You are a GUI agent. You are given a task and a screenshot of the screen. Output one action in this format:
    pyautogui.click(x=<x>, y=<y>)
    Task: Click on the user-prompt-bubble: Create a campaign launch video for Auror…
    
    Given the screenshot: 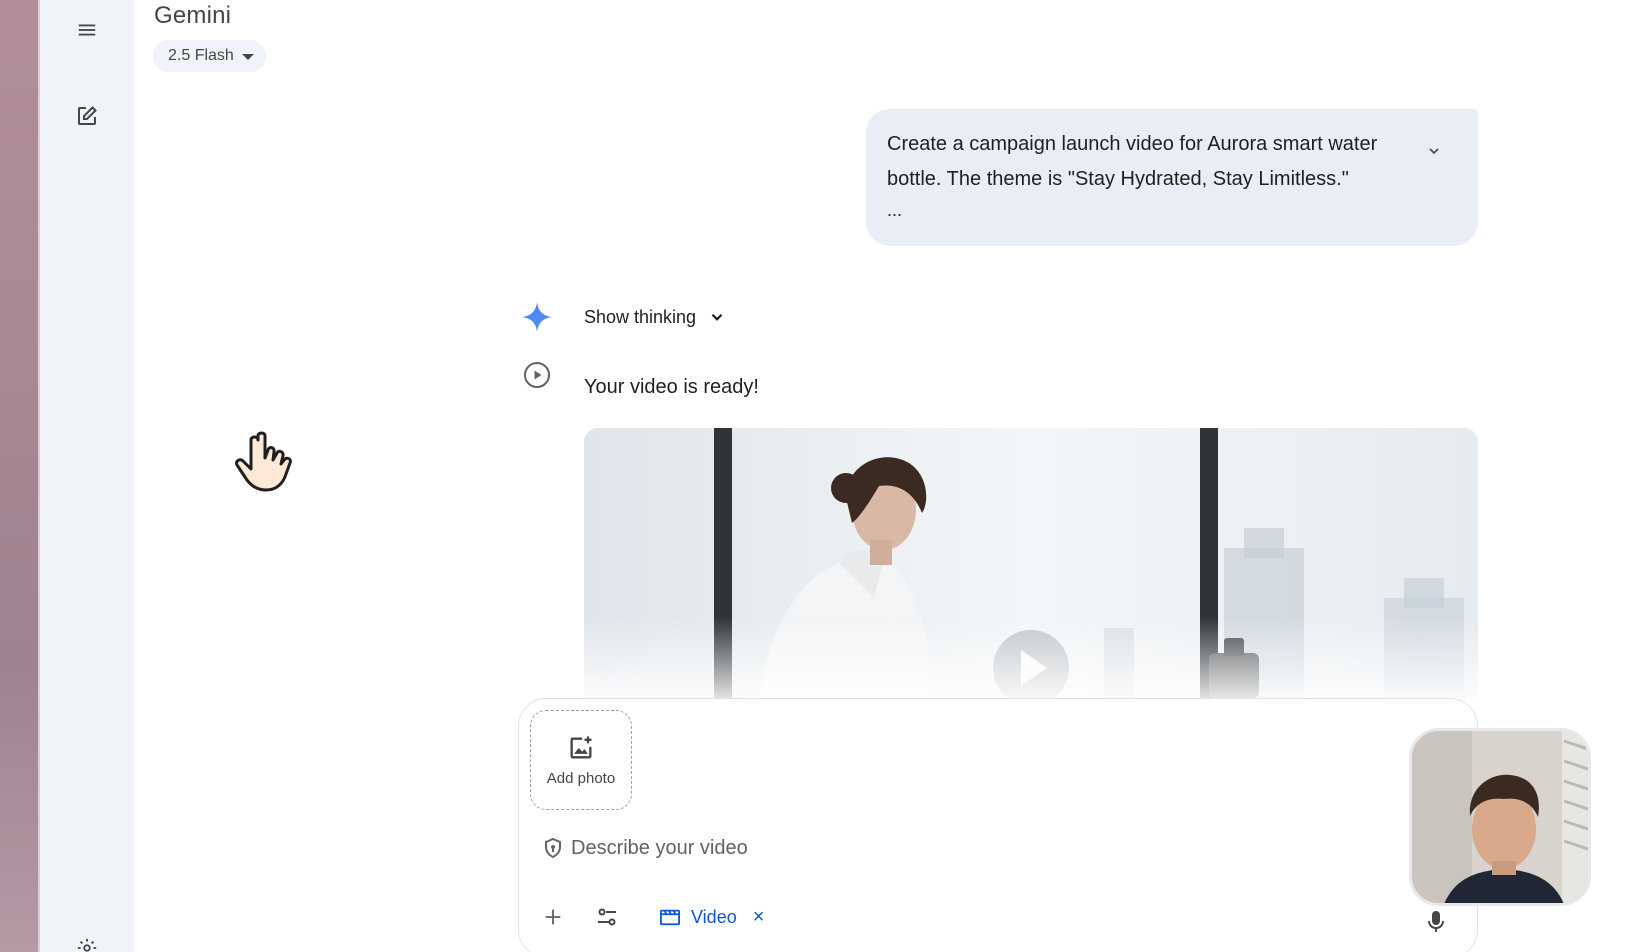 What is the action you would take?
    pyautogui.click(x=1172, y=177)
    